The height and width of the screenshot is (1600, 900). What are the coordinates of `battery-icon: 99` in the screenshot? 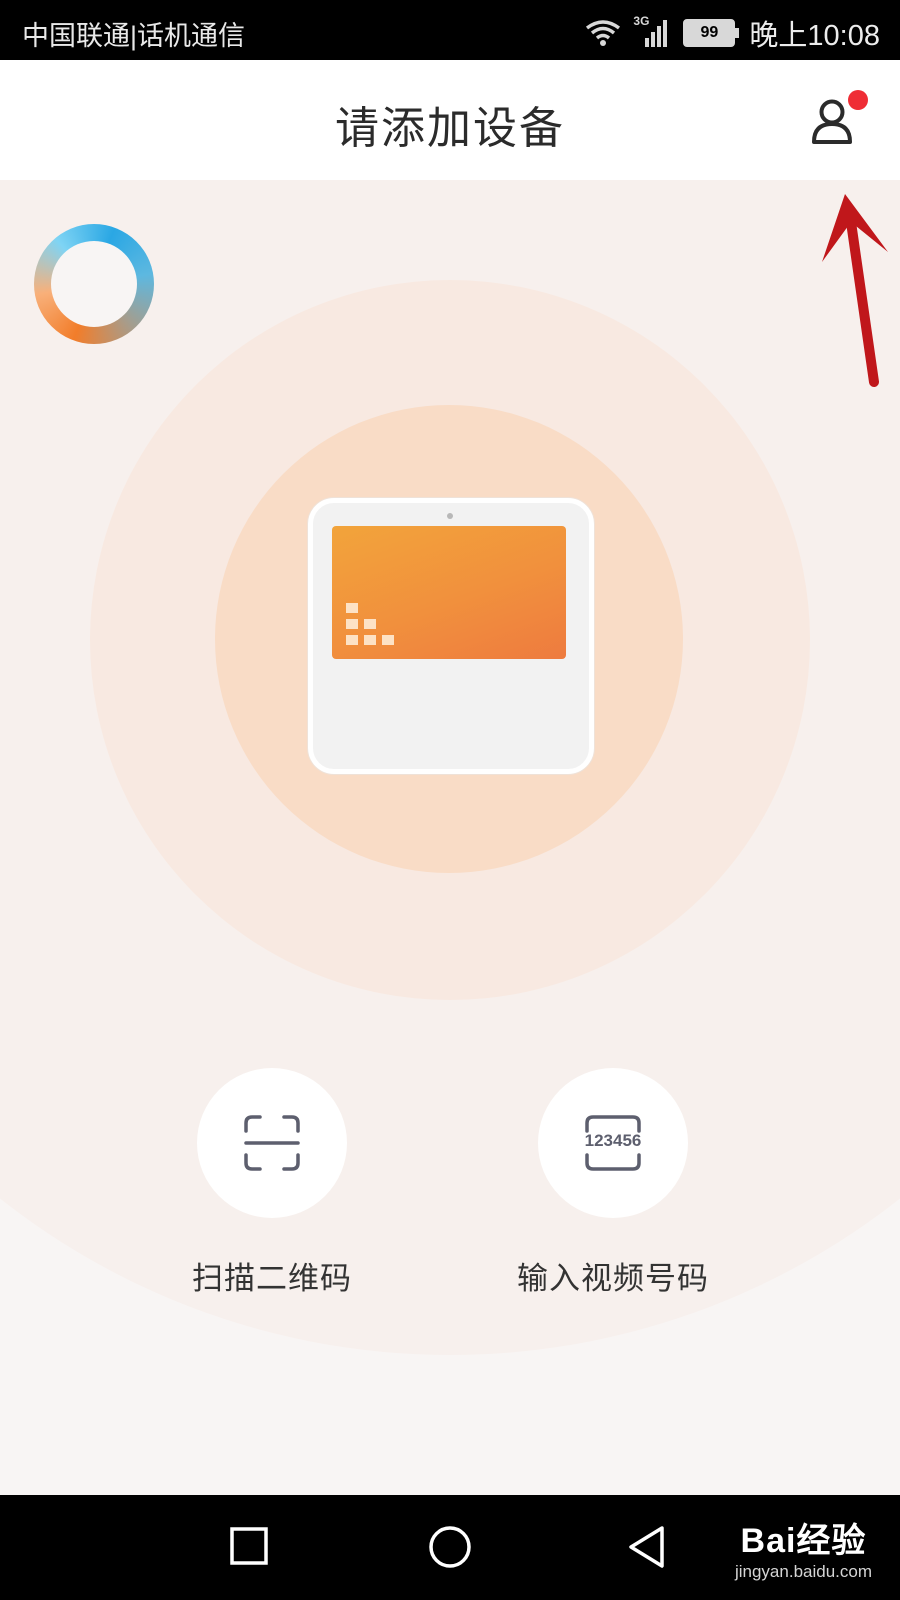 It's located at (711, 33).